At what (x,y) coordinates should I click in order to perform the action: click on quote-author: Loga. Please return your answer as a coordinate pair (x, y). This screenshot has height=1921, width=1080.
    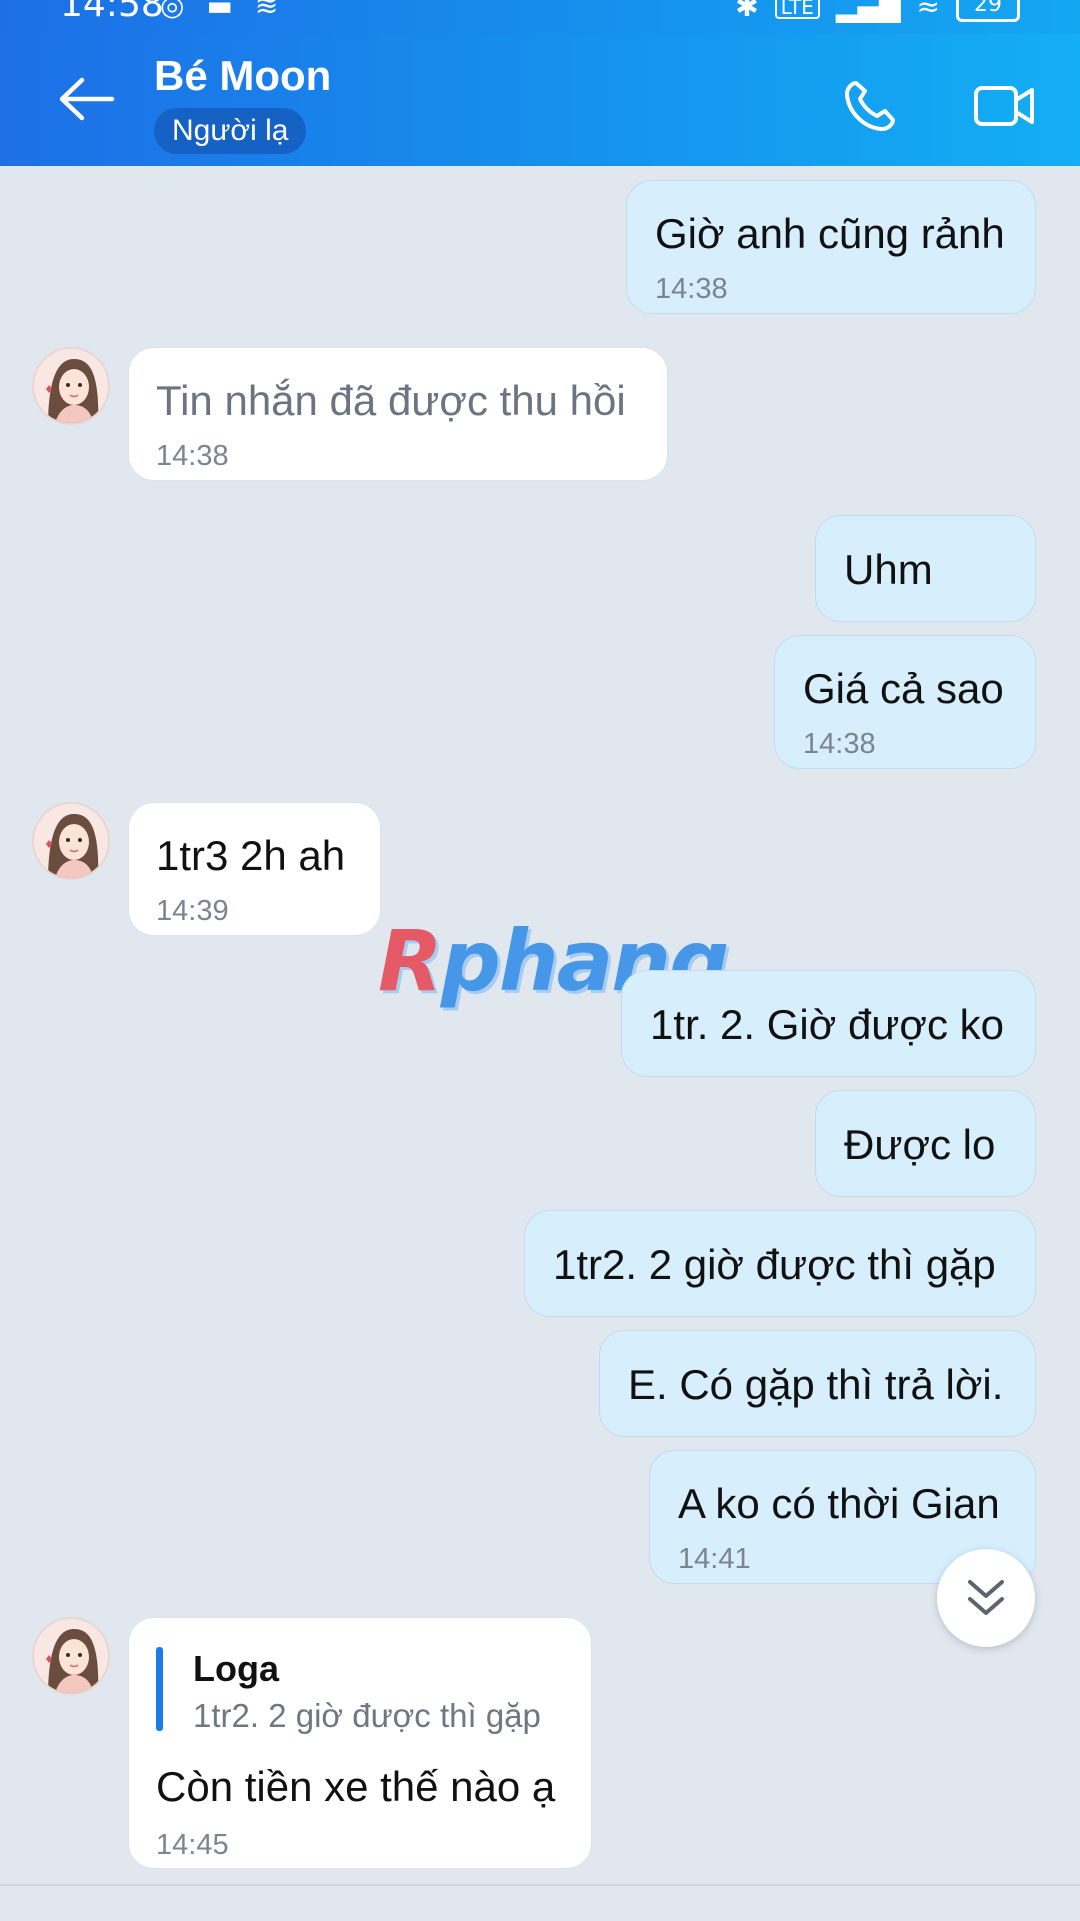
    Looking at the image, I should click on (236, 1668).